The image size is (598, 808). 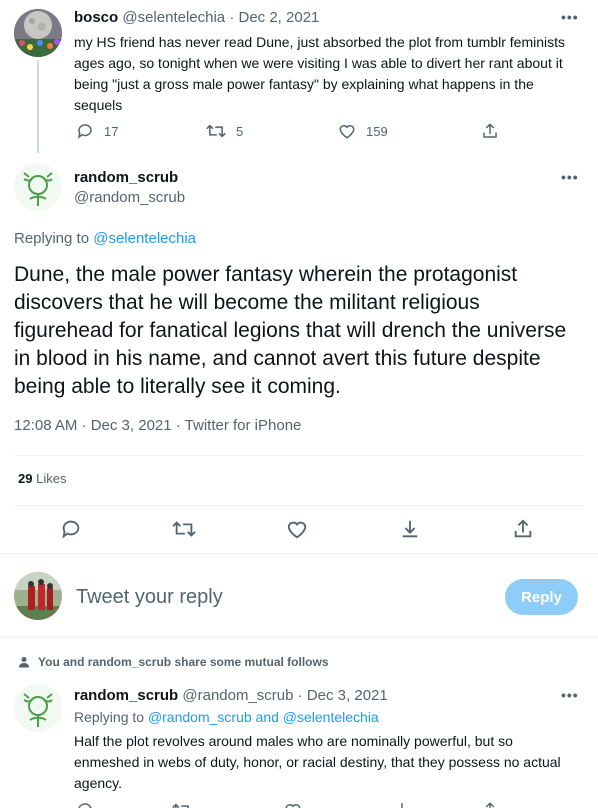 I want to click on tweet1-handle: @selentelechia, so click(x=173, y=17).